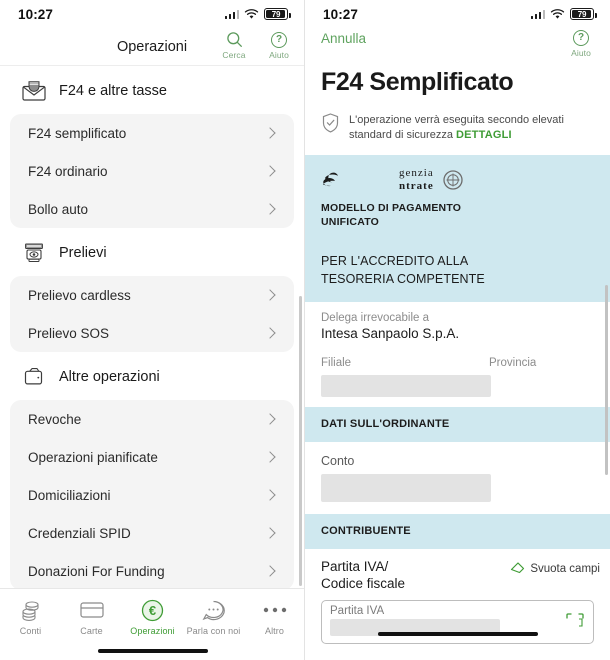 This screenshot has height=660, width=610. What do you see at coordinates (457, 531) in the screenshot?
I see `section-contribuente-band: CONTRIBUENTE` at bounding box center [457, 531].